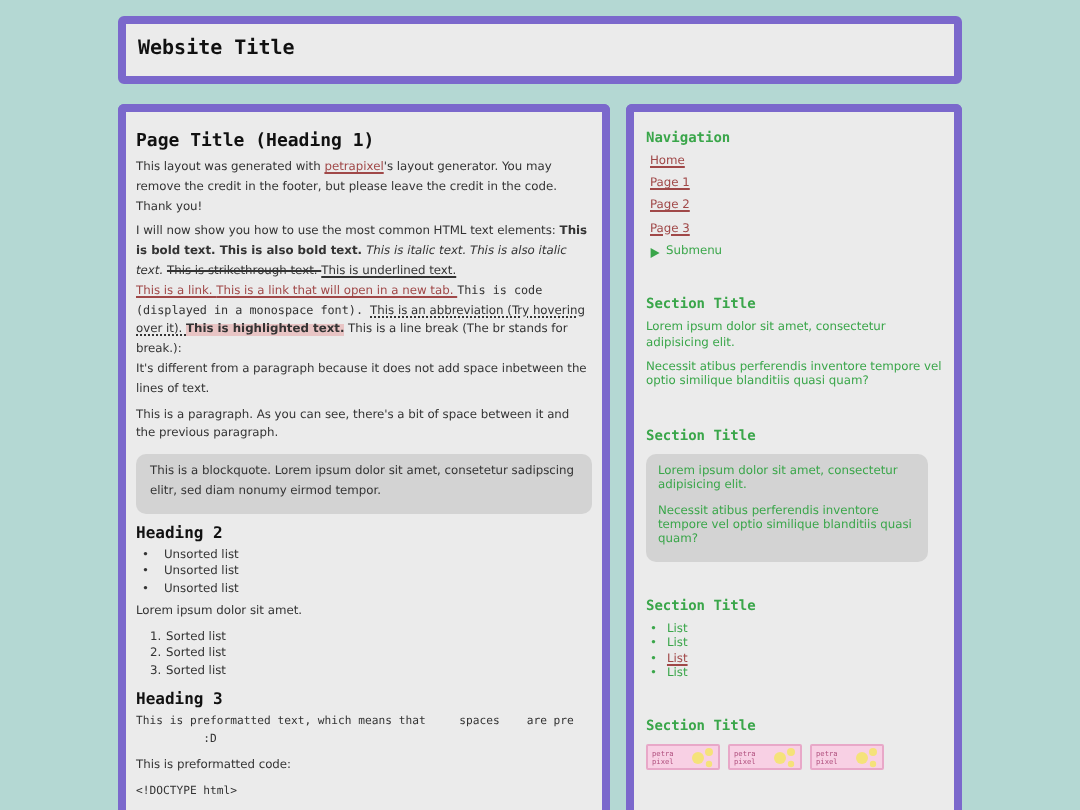 The height and width of the screenshot is (810, 1080). Describe the element at coordinates (180, 698) in the screenshot. I see `section-heading: Heading 3` at that location.